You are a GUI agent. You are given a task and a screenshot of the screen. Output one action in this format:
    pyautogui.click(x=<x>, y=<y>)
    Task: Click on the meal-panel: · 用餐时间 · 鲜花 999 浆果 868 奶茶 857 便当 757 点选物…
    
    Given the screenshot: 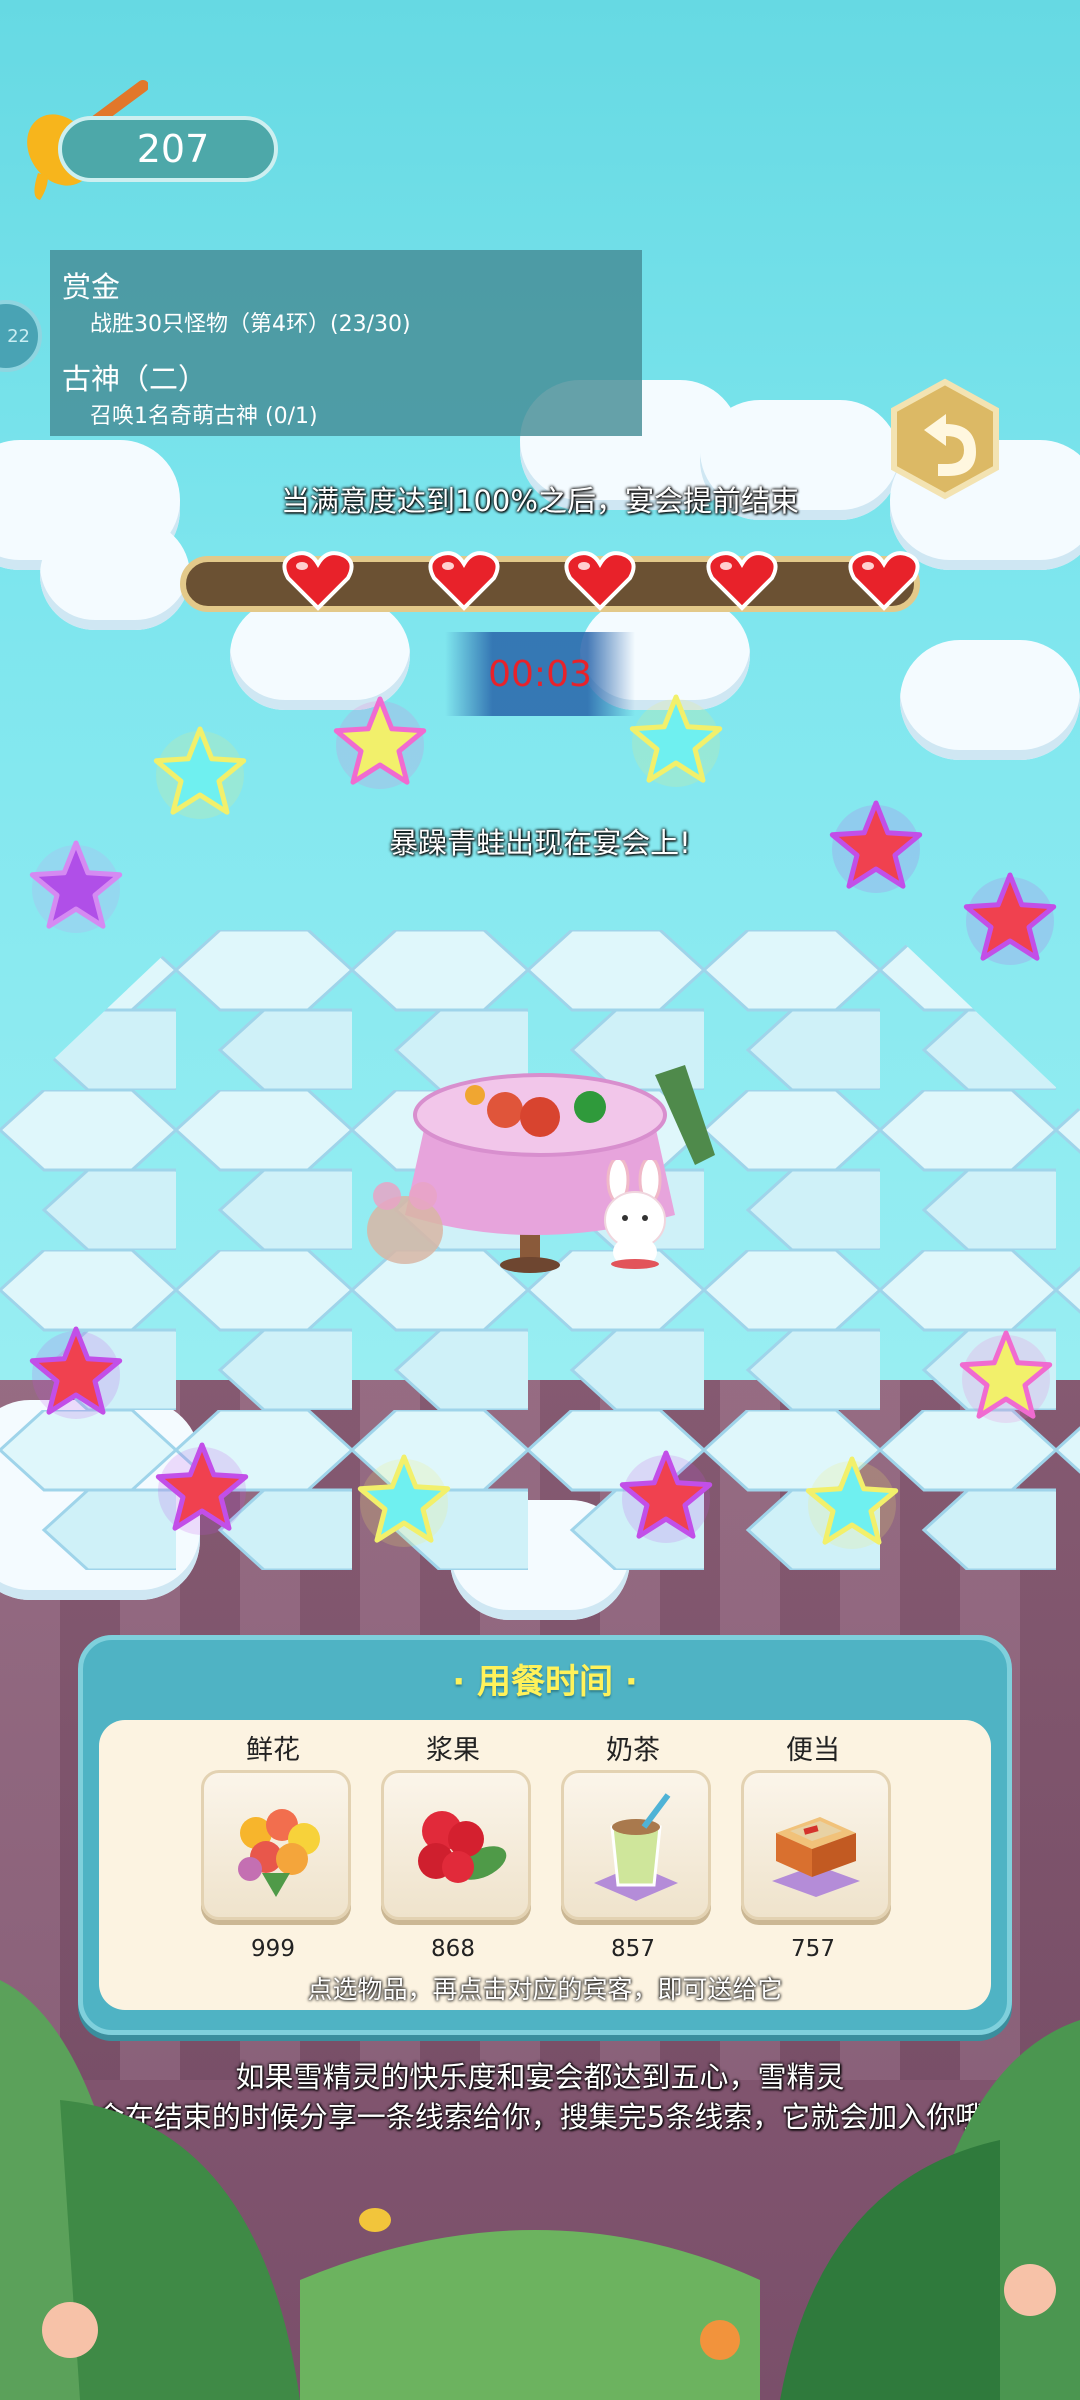 What is the action you would take?
    pyautogui.click(x=545, y=1835)
    